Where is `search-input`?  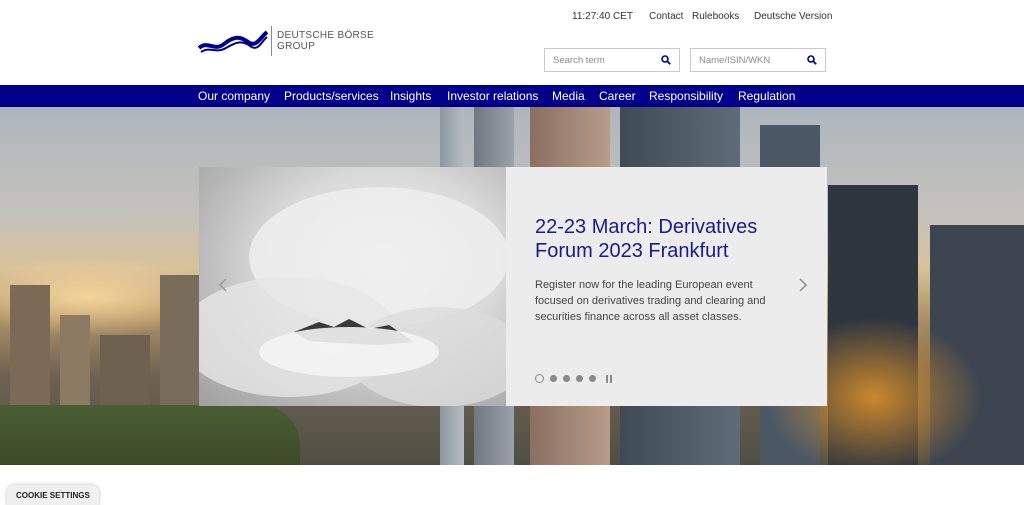
search-input is located at coordinates (600, 60).